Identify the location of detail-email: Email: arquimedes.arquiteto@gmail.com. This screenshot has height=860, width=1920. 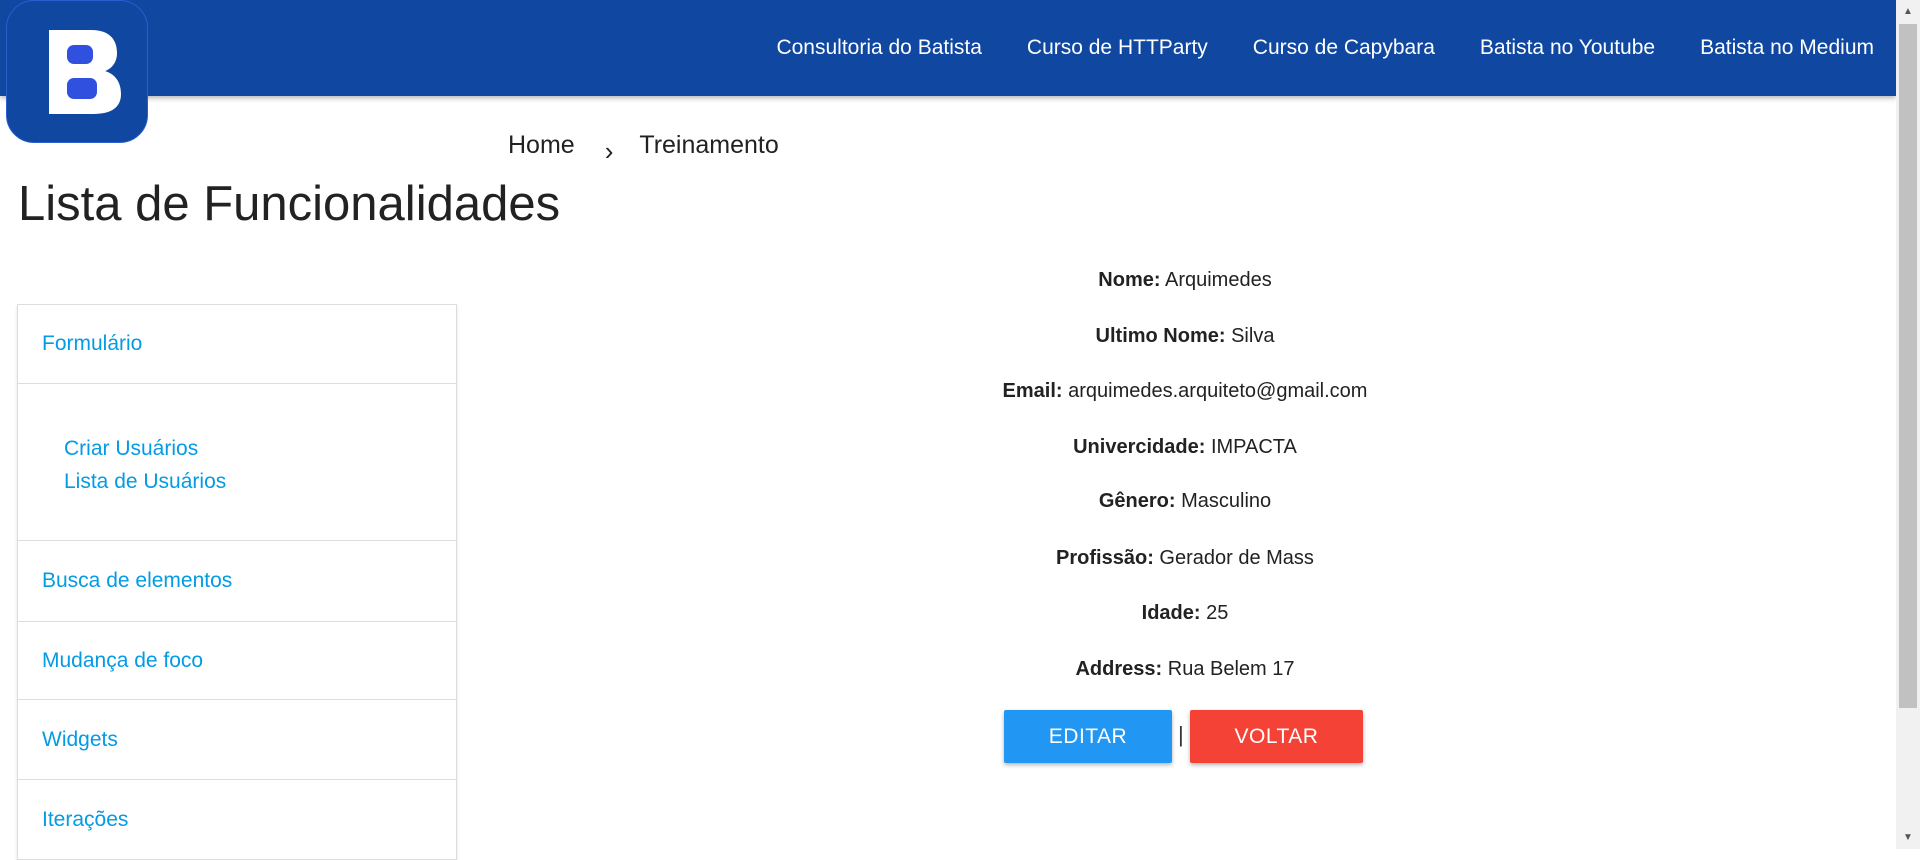
(1185, 391).